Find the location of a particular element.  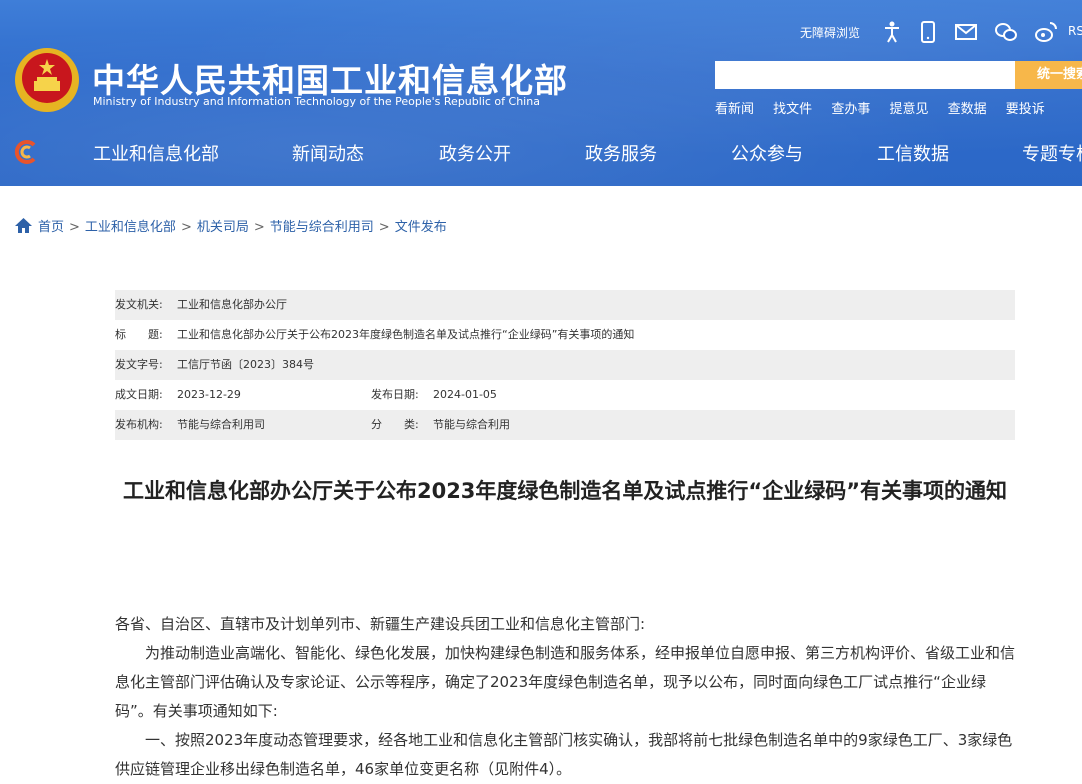

meta-label: 发文机关: is located at coordinates (139, 304).